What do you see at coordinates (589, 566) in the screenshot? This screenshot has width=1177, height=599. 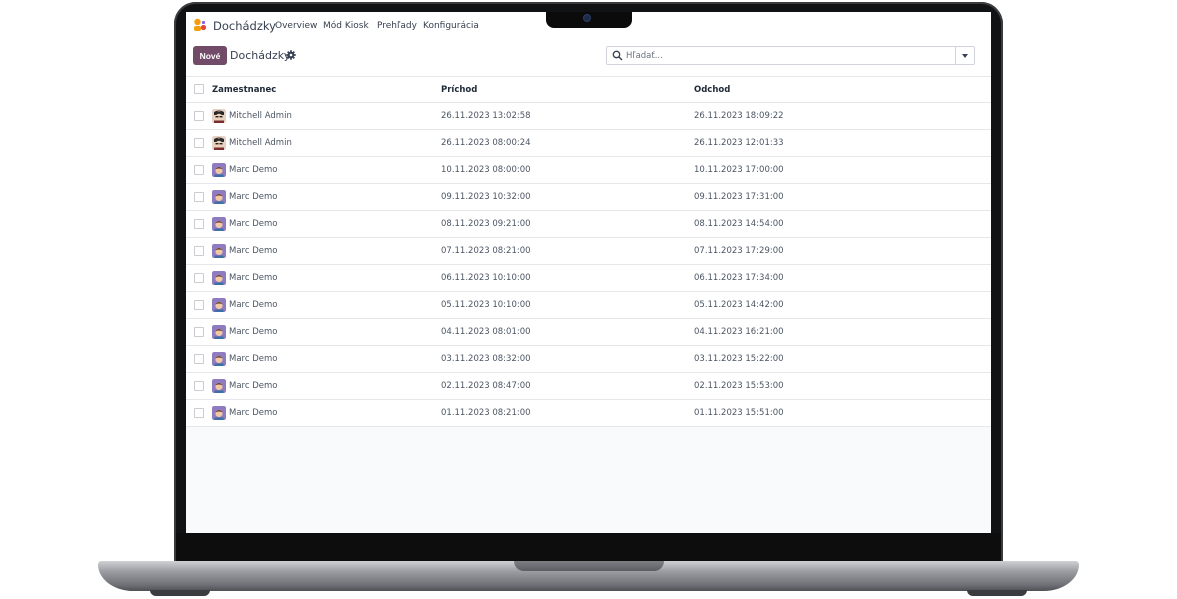 I see `laptop-groove` at bounding box center [589, 566].